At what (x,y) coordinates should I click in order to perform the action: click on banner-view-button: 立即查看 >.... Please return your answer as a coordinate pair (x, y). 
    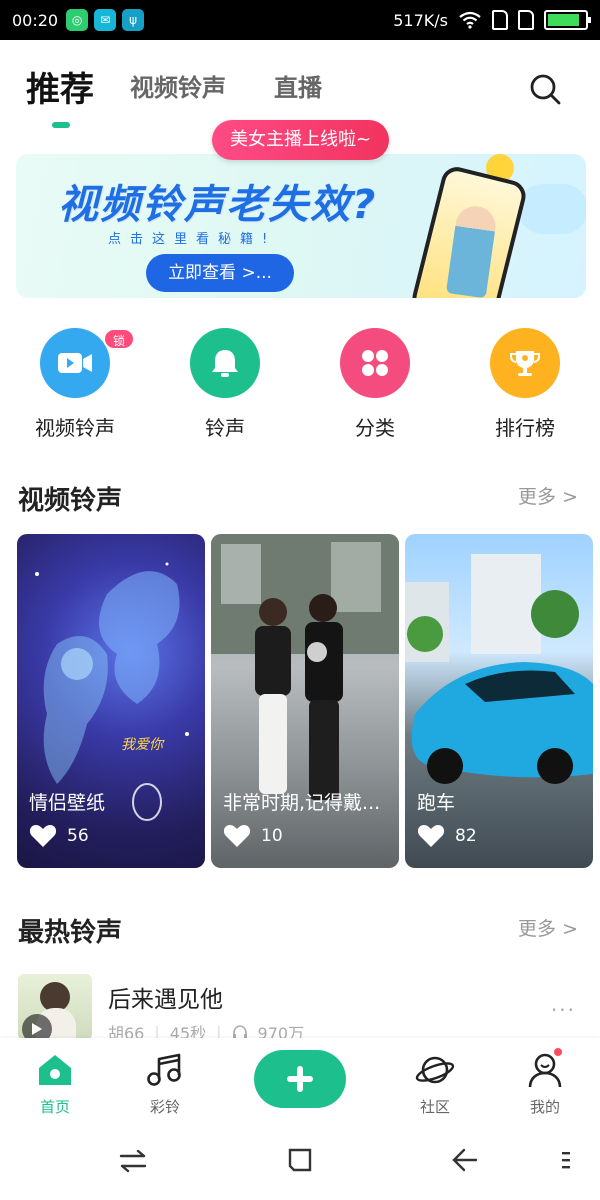
    Looking at the image, I should click on (220, 273).